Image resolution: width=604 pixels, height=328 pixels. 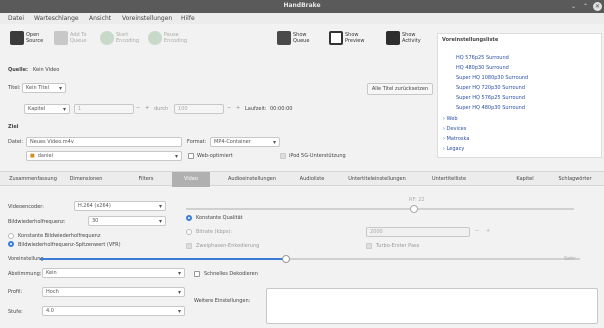 What do you see at coordinates (238, 108) in the screenshot?
I see `range-to-plus: +` at bounding box center [238, 108].